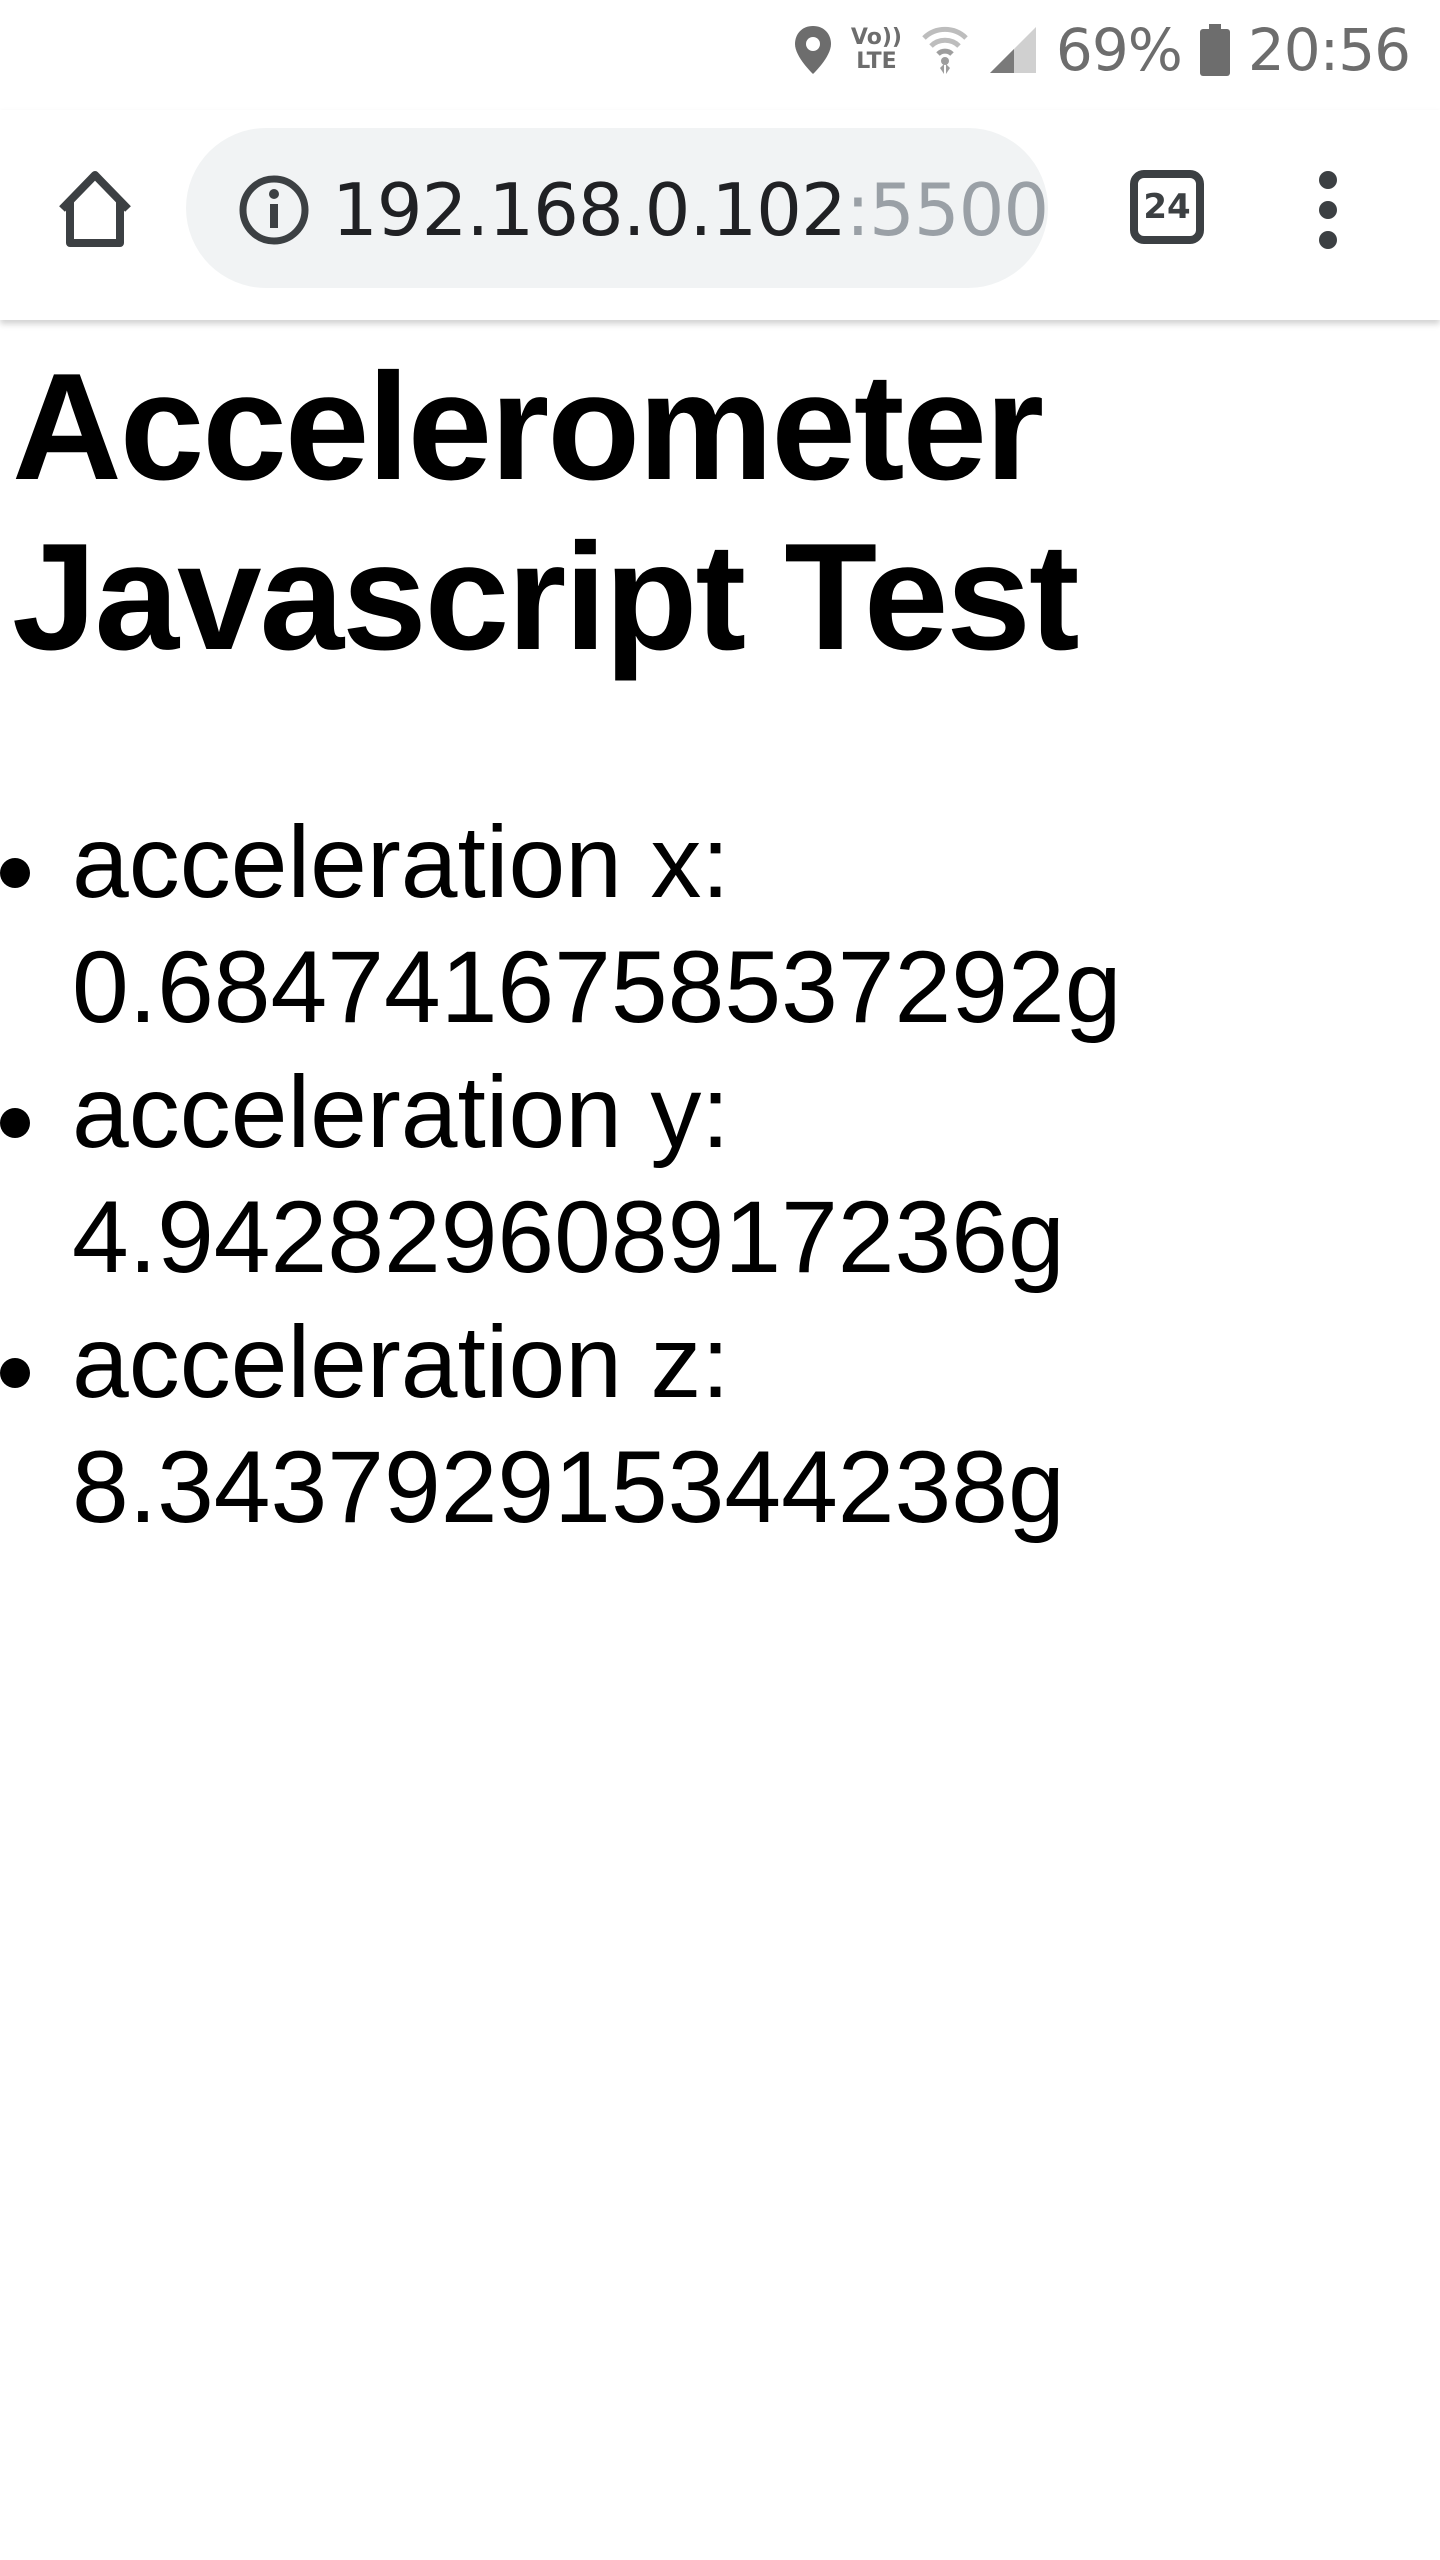 The height and width of the screenshot is (2560, 1440). Describe the element at coordinates (947, 210) in the screenshot. I see `url-port: :5500` at that location.